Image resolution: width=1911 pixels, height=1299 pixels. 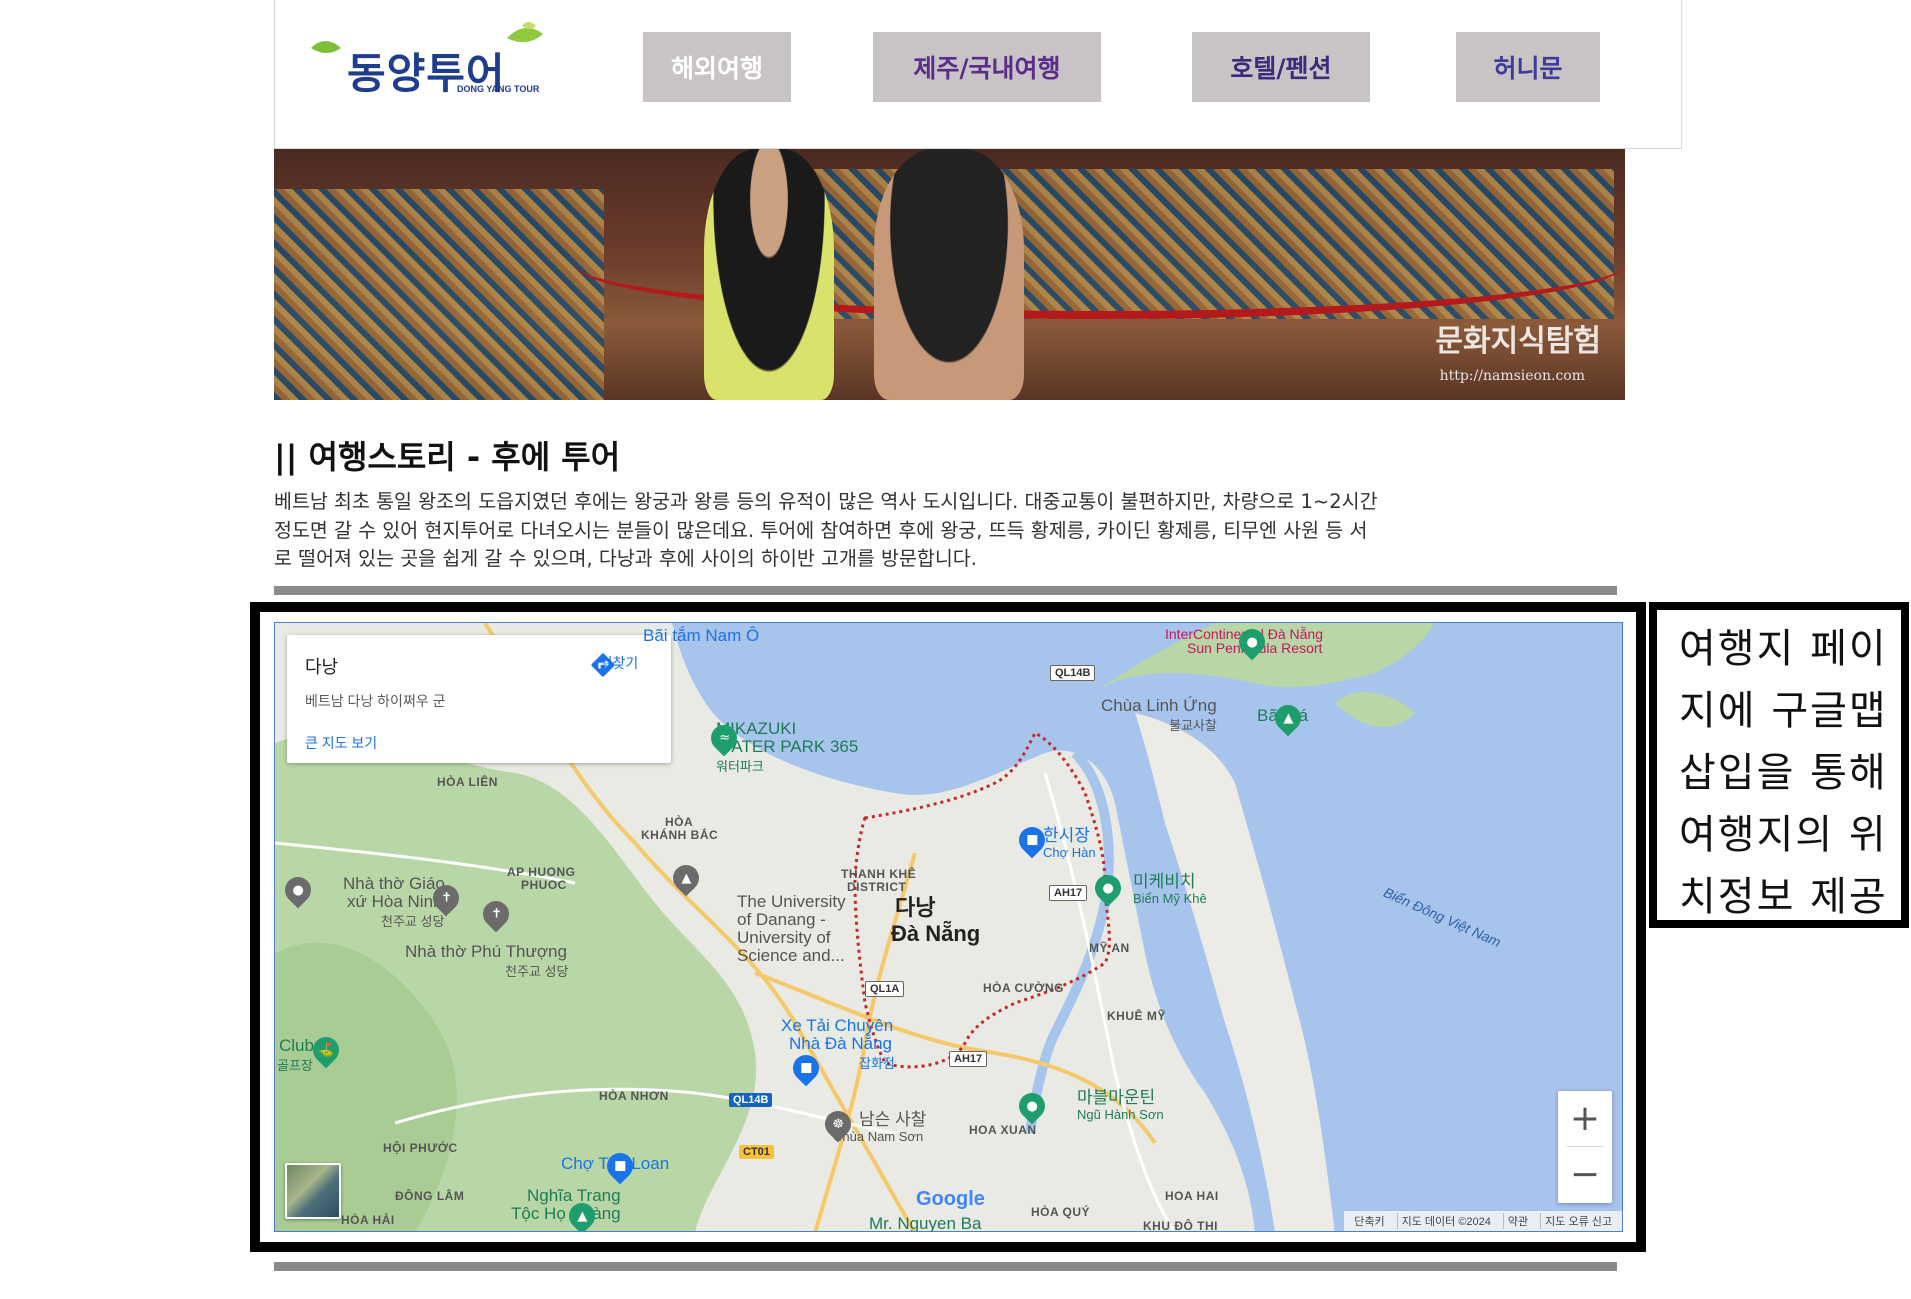 What do you see at coordinates (925, 1223) in the screenshot?
I see `map-label: Mr. Nguyen Ba` at bounding box center [925, 1223].